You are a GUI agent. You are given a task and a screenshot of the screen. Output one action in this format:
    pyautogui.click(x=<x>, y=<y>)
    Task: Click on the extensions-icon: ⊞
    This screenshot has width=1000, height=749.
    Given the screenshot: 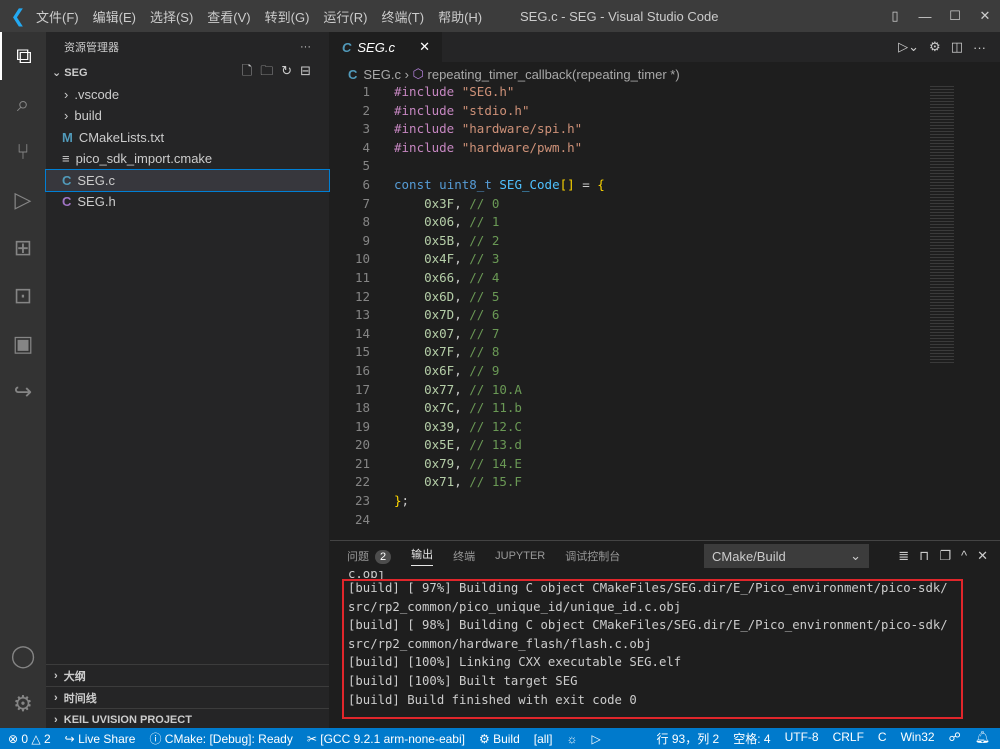 What is the action you would take?
    pyautogui.click(x=23, y=248)
    